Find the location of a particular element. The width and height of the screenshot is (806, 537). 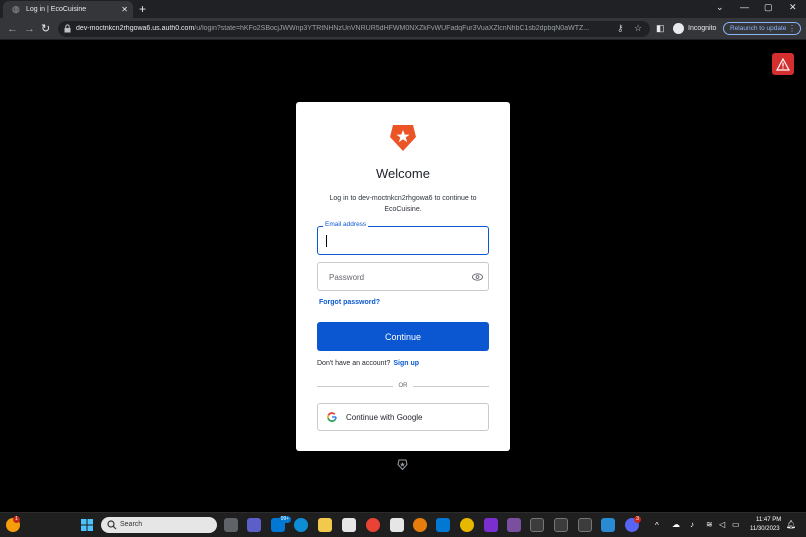

minimize-button: — is located at coordinates (744, 7).